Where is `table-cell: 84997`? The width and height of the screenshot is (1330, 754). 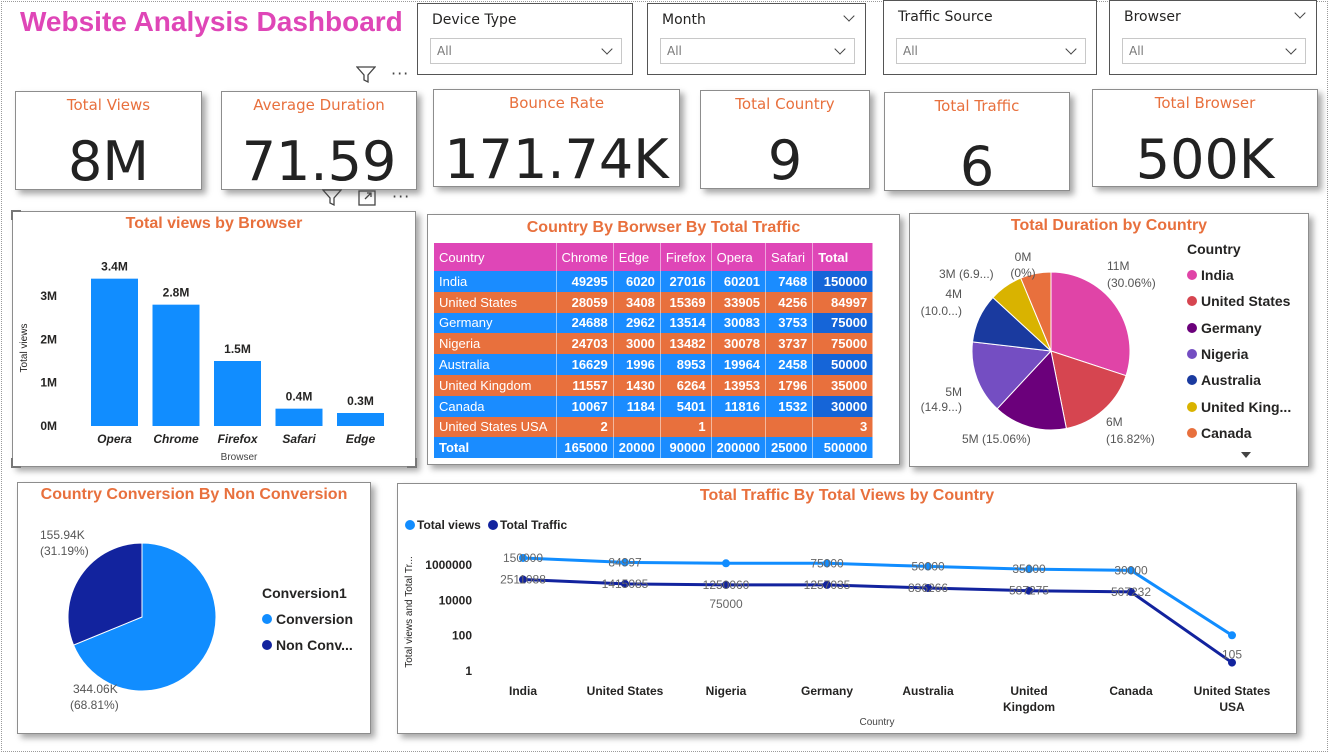 table-cell: 84997 is located at coordinates (843, 302).